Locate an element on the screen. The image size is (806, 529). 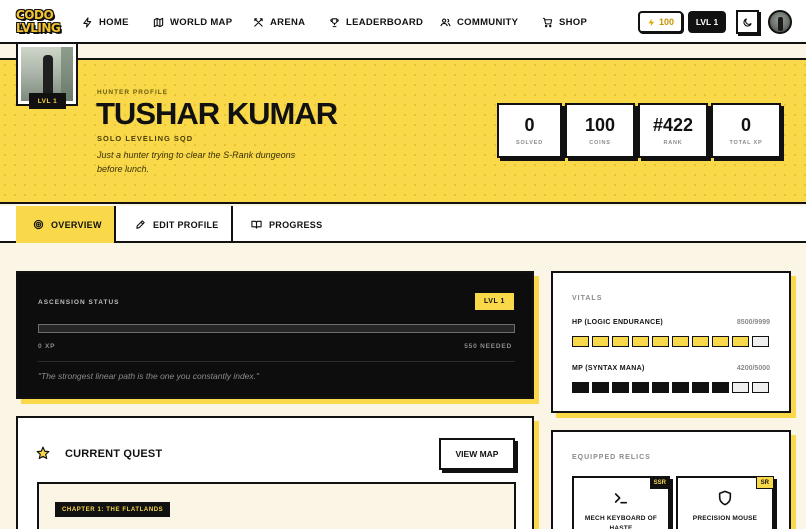
theme-toggle-button is located at coordinates (747, 22).